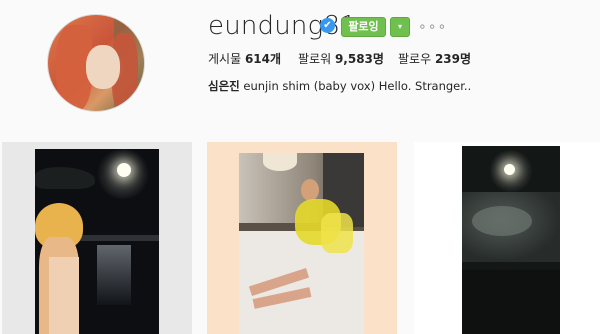 Image resolution: width=600 pixels, height=334 pixels. I want to click on stat-following-value: 239명, so click(453, 59).